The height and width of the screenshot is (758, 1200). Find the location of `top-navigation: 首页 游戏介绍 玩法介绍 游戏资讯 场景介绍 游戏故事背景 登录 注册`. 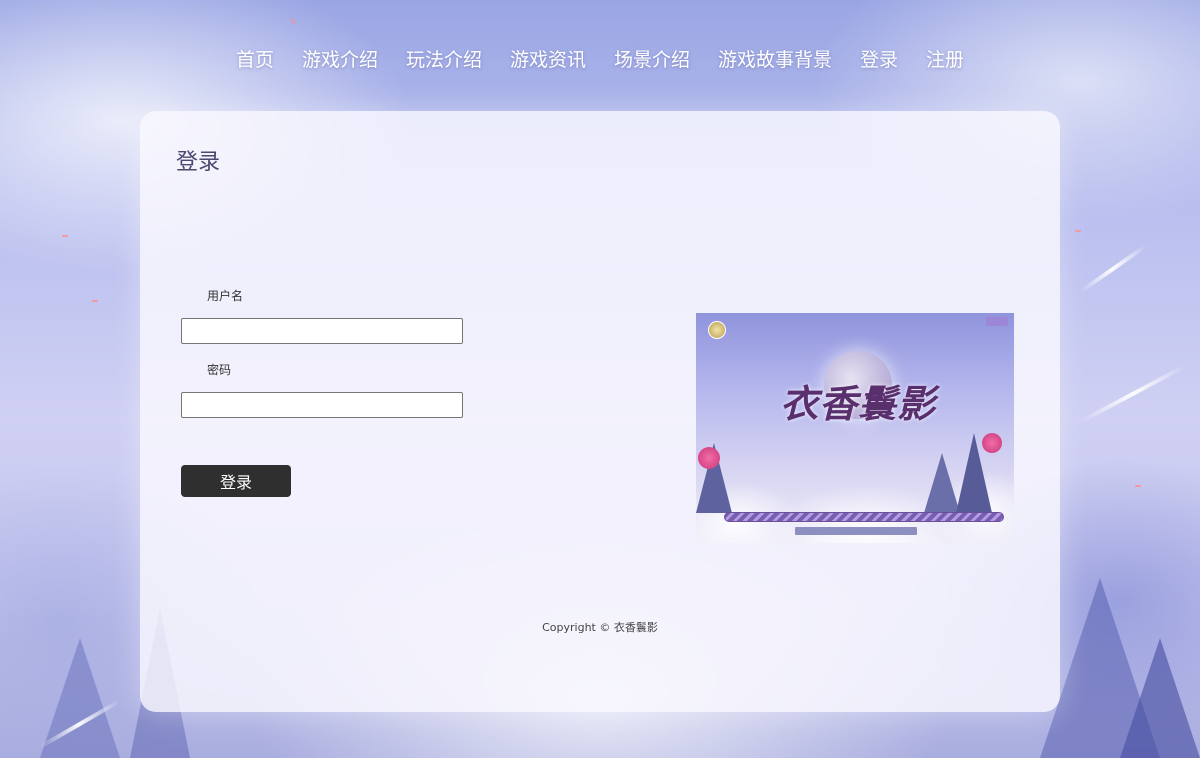

top-navigation: 首页 游戏介绍 玩法介绍 游戏资讯 场景介绍 游戏故事背景 登录 注册 is located at coordinates (600, 60).